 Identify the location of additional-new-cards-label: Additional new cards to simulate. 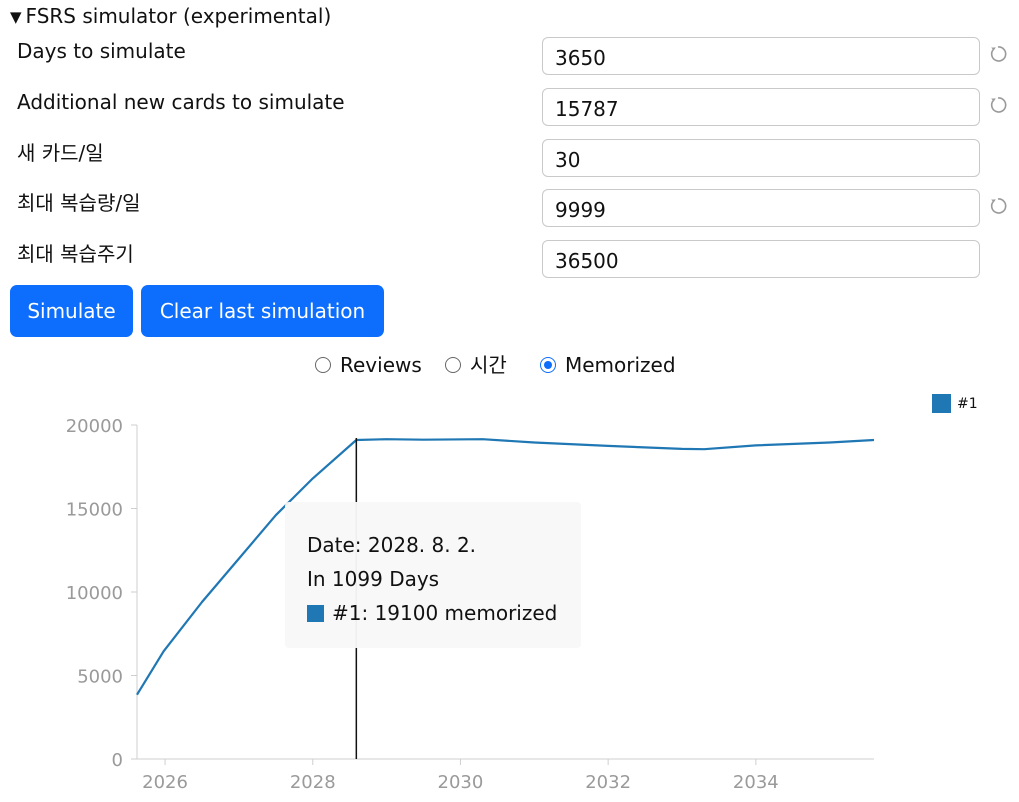
(181, 102).